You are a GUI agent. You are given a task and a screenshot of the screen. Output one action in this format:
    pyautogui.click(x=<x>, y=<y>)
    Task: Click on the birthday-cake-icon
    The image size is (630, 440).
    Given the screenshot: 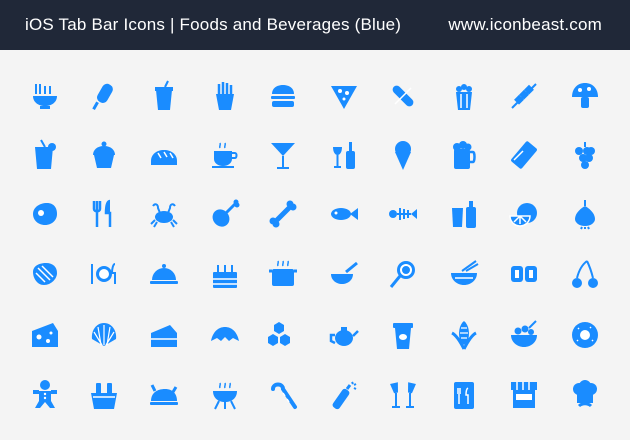 What is the action you would take?
    pyautogui.click(x=225, y=274)
    